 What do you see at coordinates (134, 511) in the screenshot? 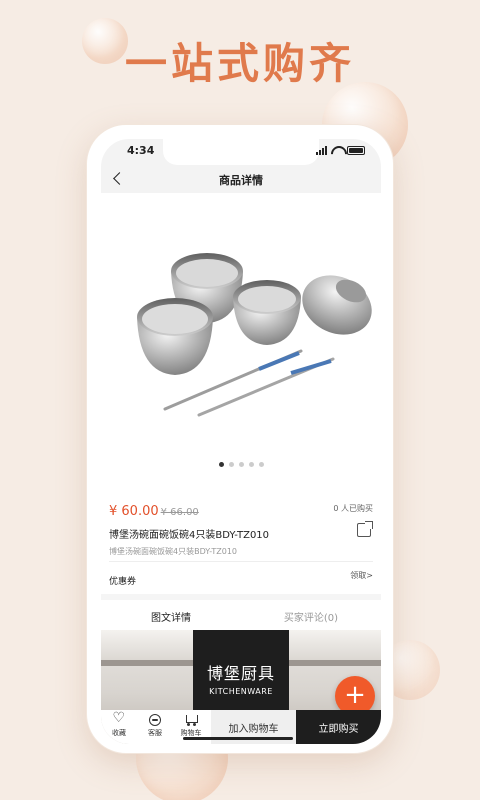
I see `current-price: ¥ 60.00` at bounding box center [134, 511].